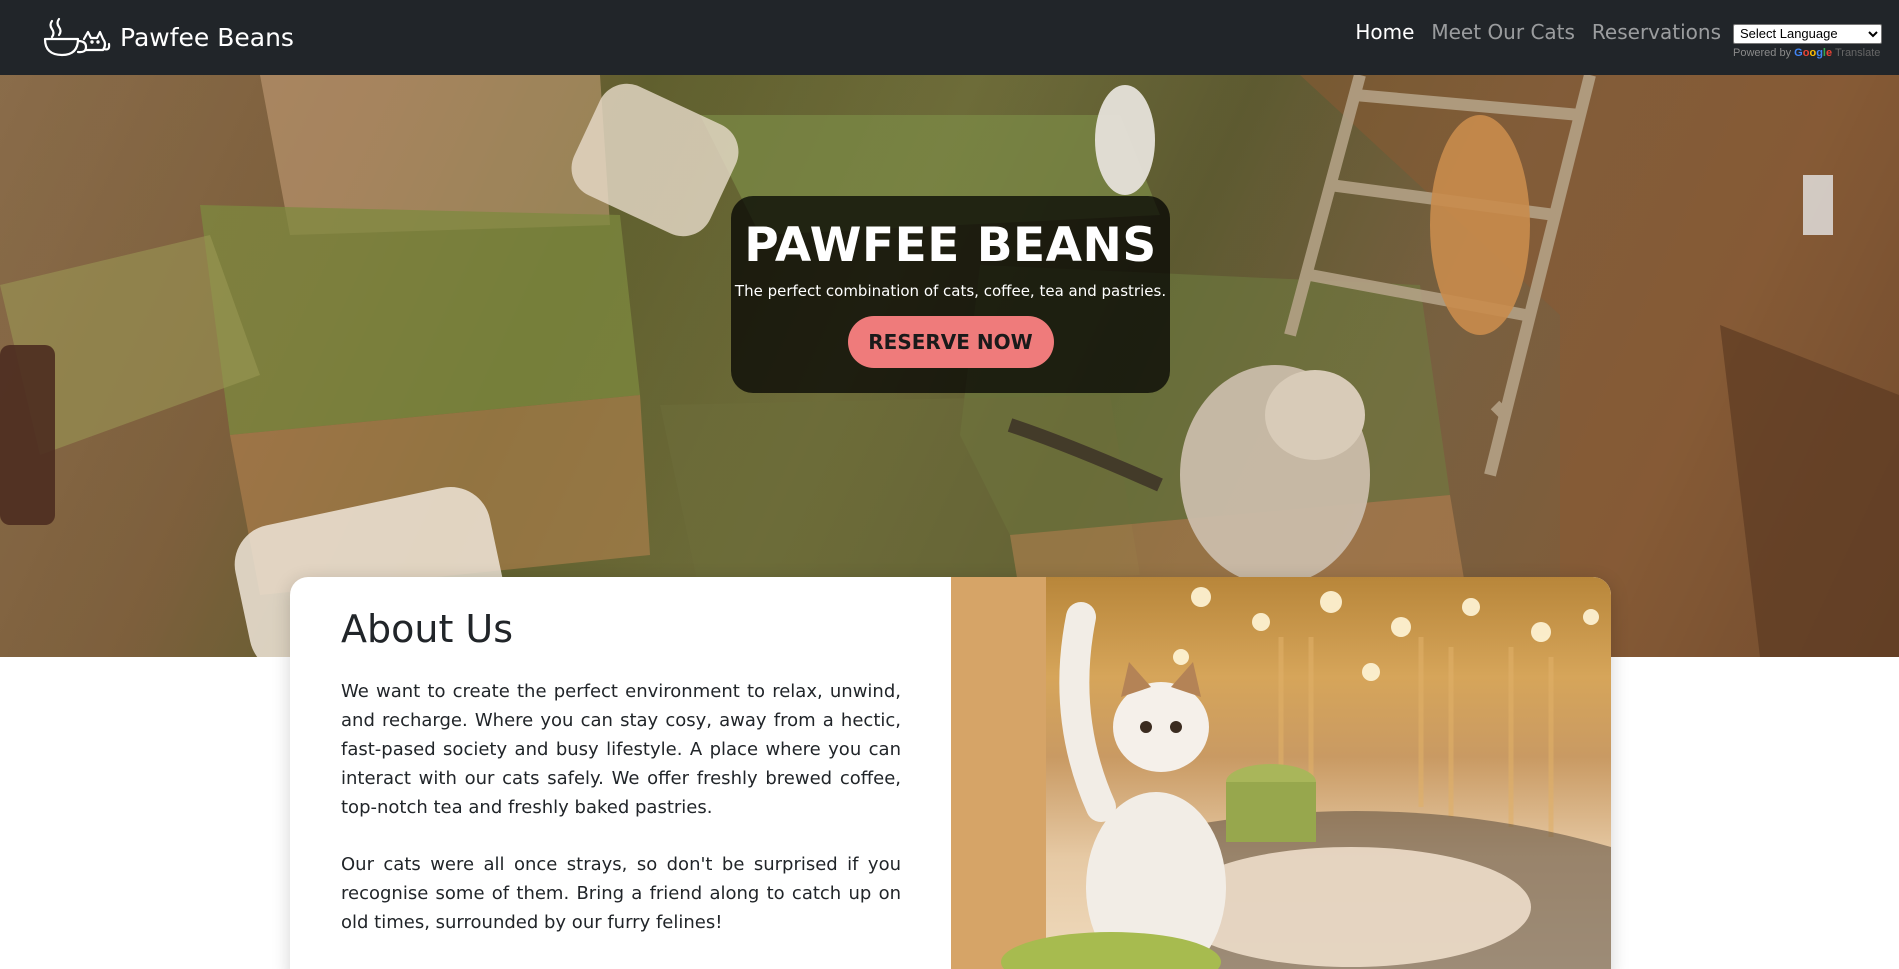 This screenshot has width=1899, height=969. I want to click on cafe-cat-photo, so click(1281, 773).